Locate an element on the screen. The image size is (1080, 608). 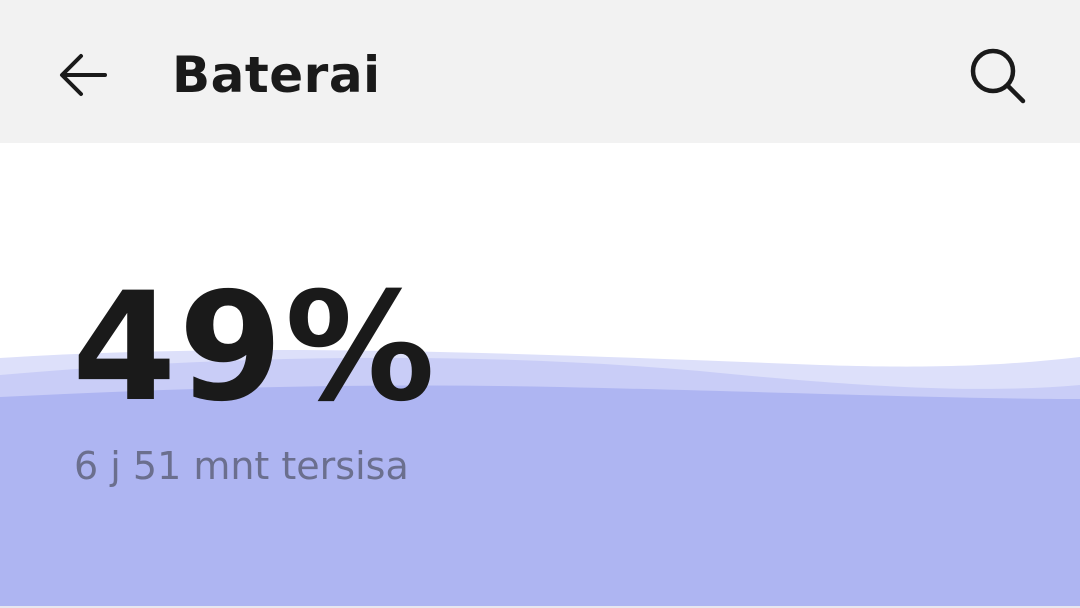
back-button is located at coordinates (83, 75).